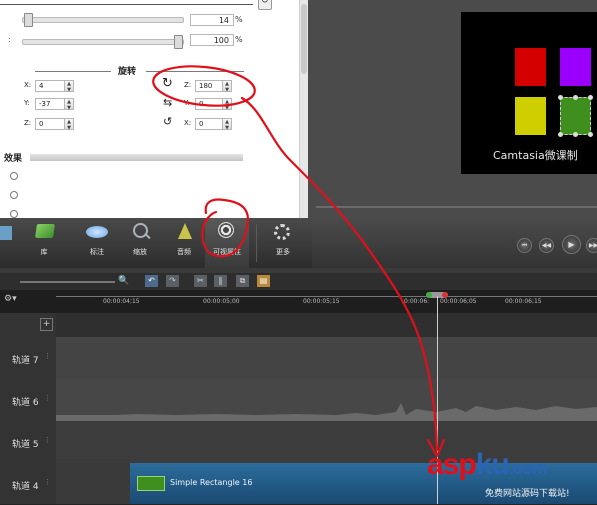  What do you see at coordinates (528, 468) in the screenshot?
I see `watermark-brand-c: .com` at bounding box center [528, 468].